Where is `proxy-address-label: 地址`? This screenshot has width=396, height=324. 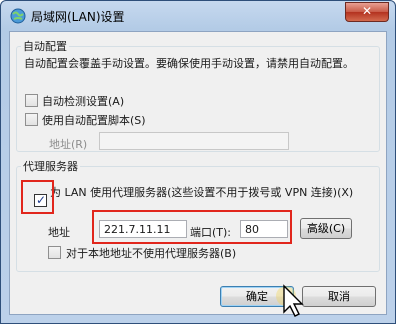 proxy-address-label: 地址 is located at coordinates (59, 232).